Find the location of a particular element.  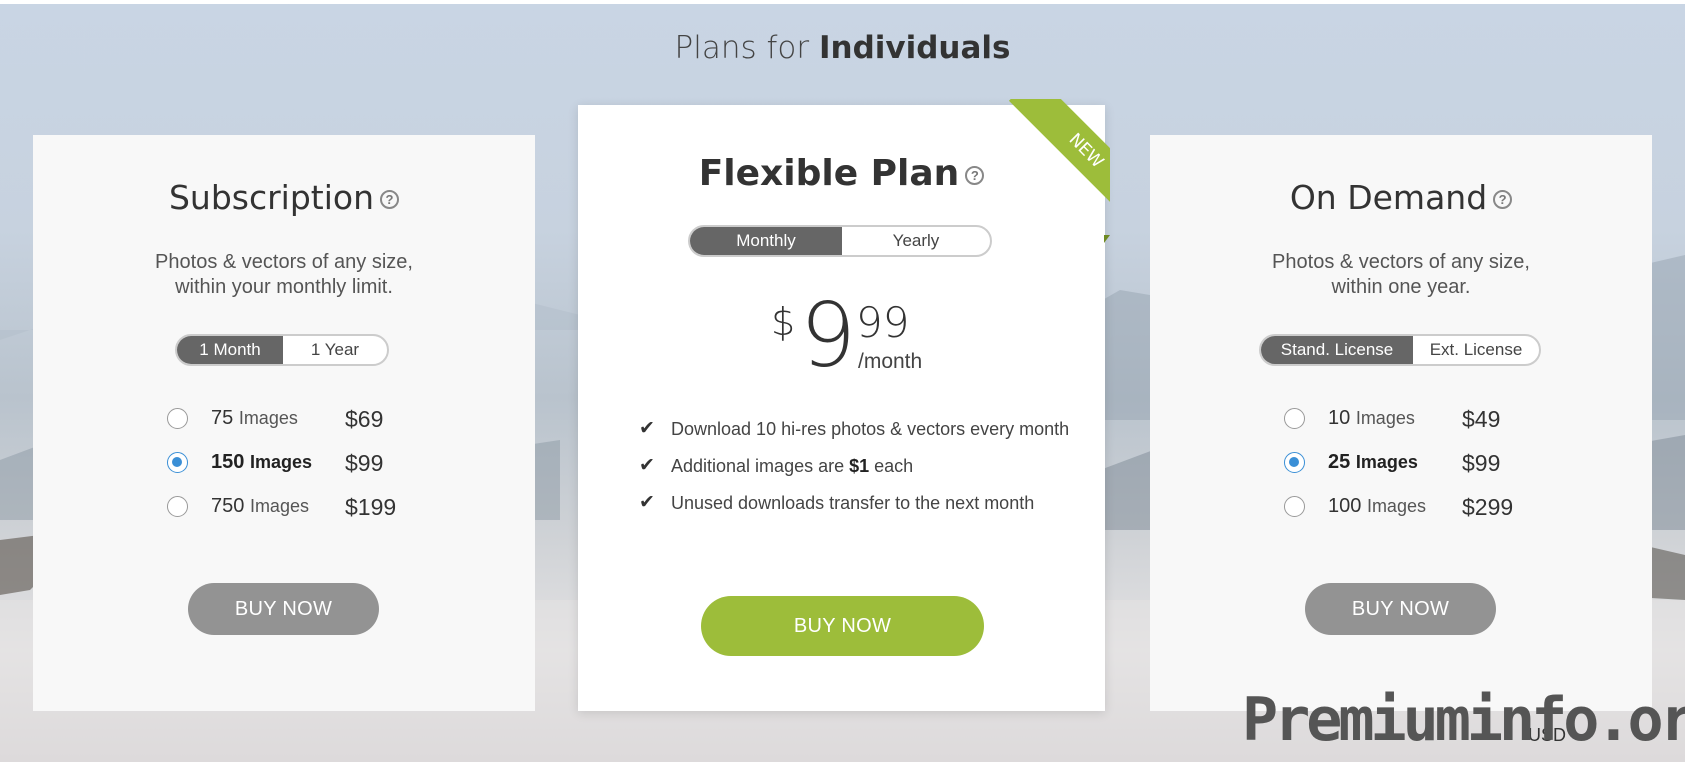

toggle-yearly: Yearly is located at coordinates (916, 241).